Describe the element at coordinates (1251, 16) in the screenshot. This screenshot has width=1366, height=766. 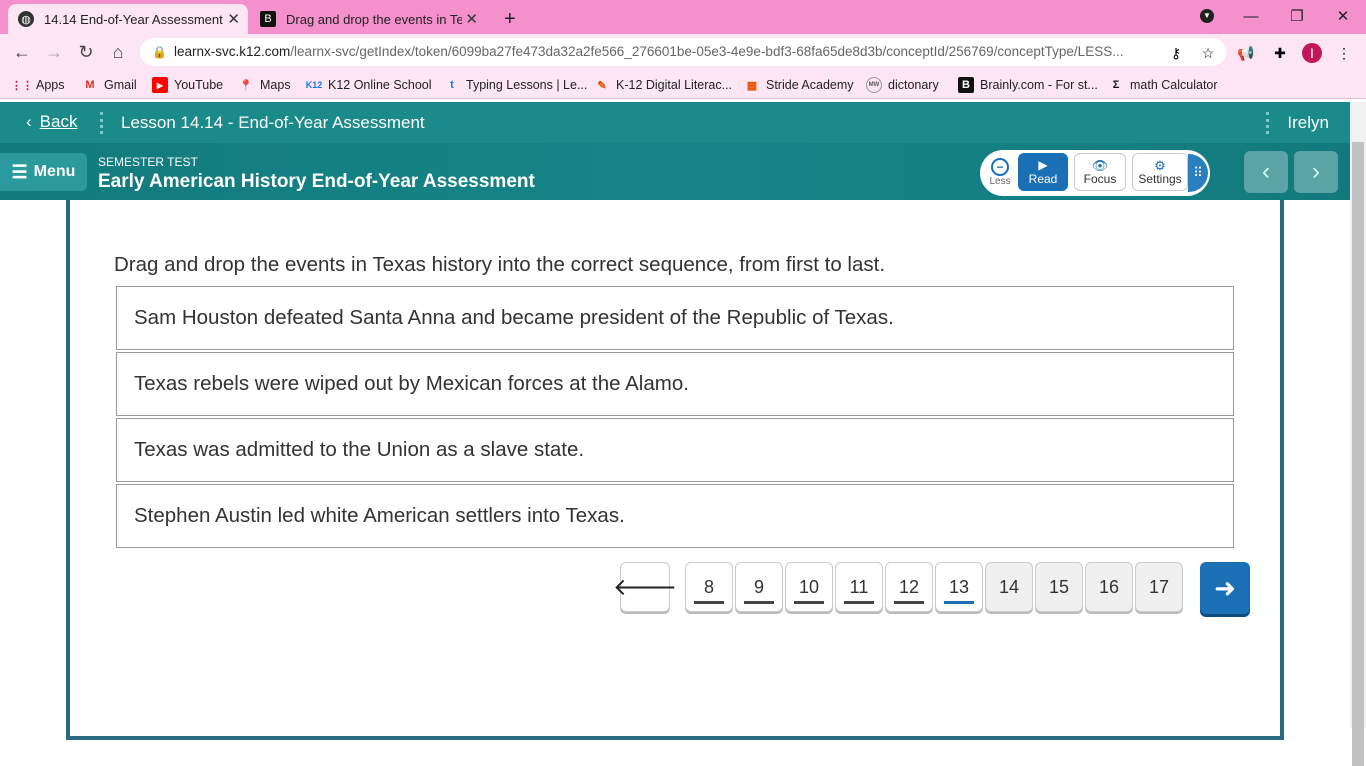
I see `minimize-button: —` at that location.